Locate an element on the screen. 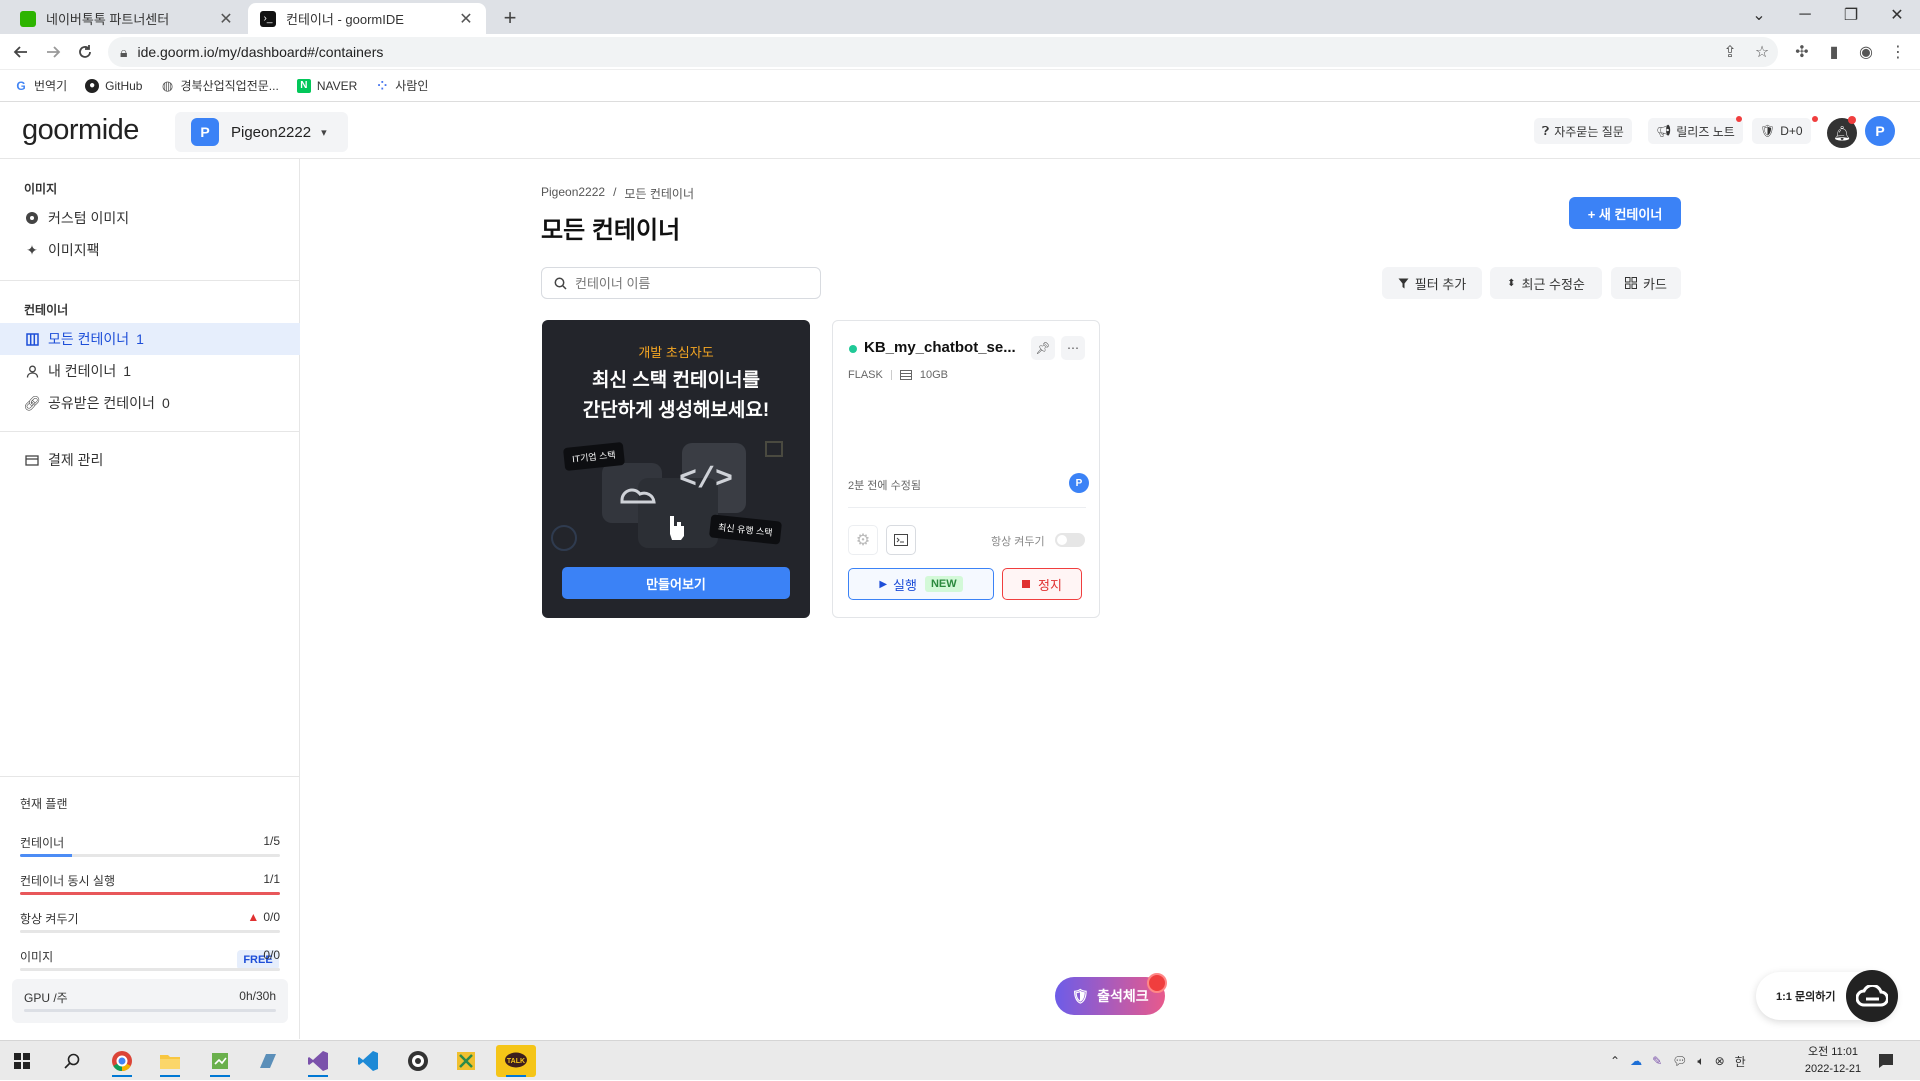  bookmark-github: ● GitHub is located at coordinates (113, 85).